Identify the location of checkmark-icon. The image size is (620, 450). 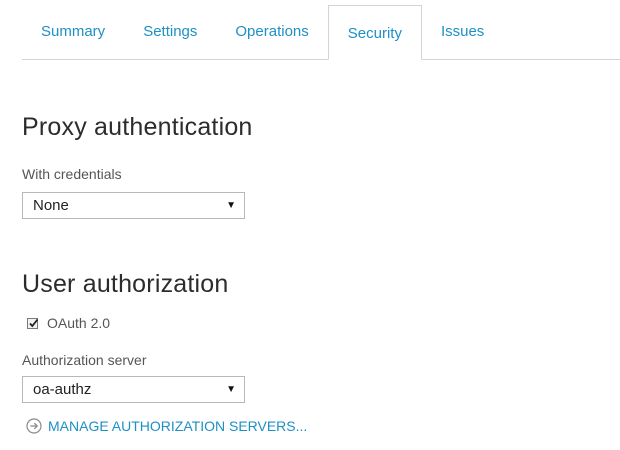
(34, 322).